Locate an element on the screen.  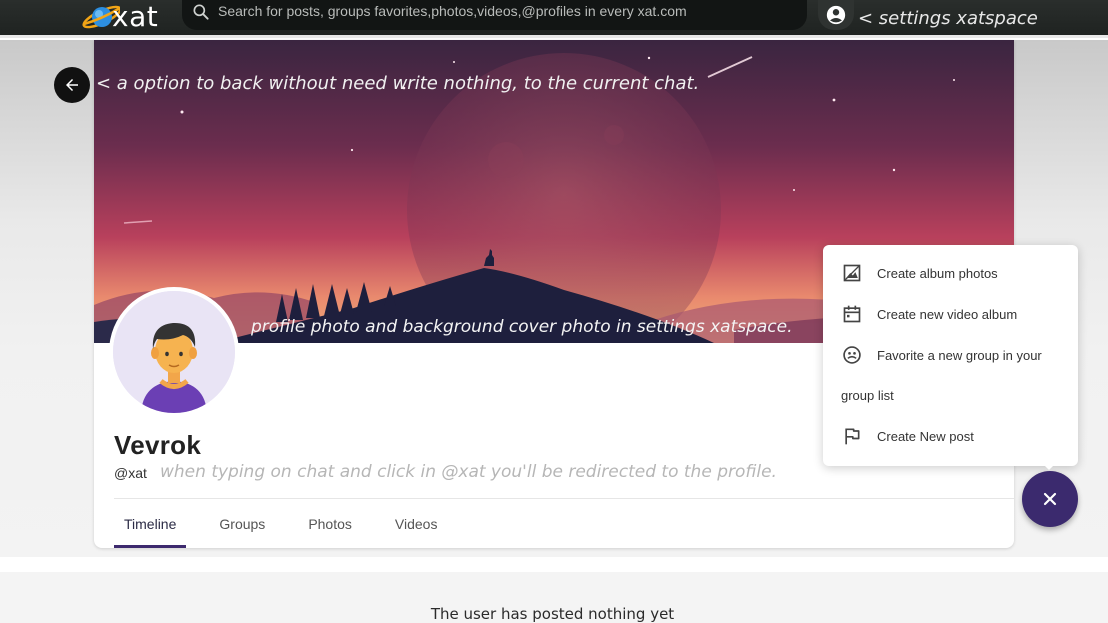
profile-handle: @xat is located at coordinates (130, 473).